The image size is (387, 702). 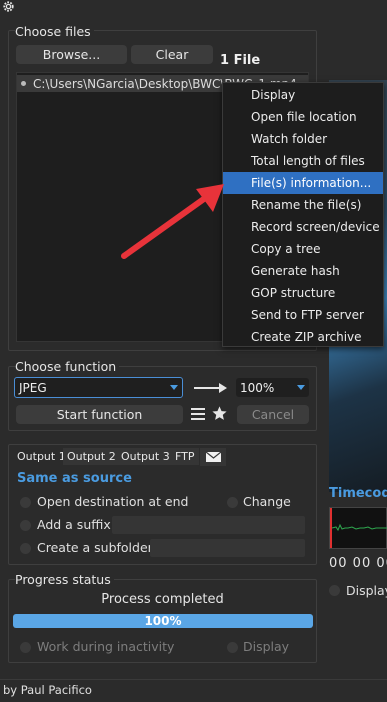 I want to click on file-count: 1 File, so click(x=240, y=60).